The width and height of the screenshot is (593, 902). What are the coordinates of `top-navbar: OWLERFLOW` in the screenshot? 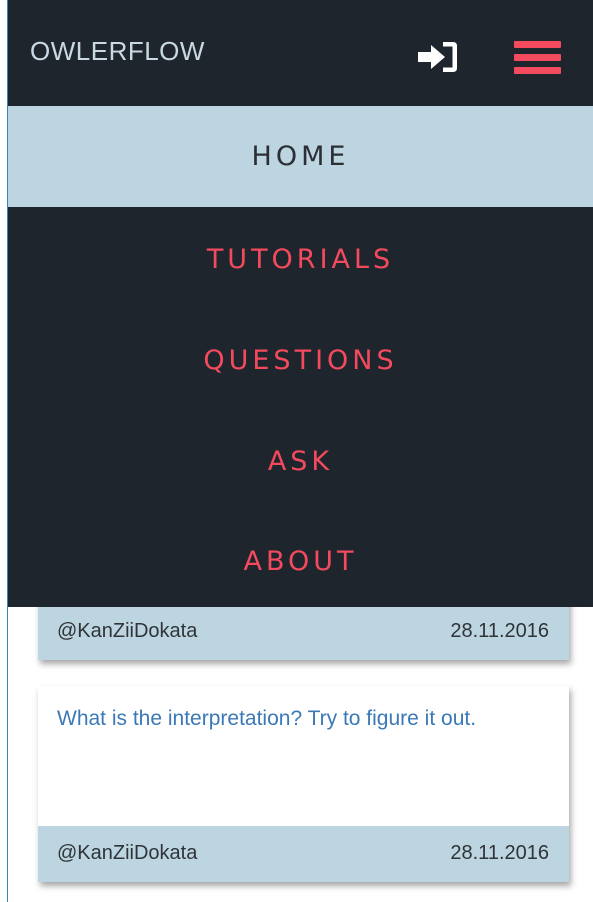 It's located at (300, 53).